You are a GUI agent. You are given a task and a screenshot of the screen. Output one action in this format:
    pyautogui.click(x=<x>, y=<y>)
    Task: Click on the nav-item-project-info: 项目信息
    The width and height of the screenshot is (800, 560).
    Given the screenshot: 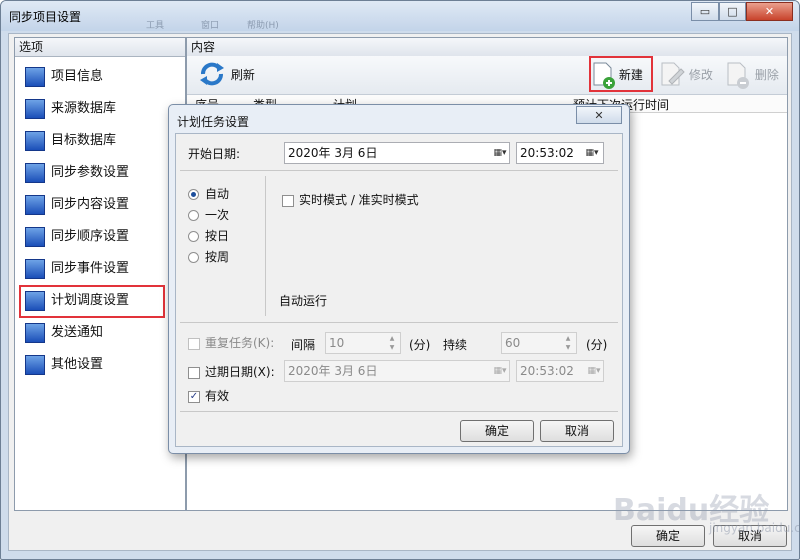 What is the action you would take?
    pyautogui.click(x=62, y=77)
    